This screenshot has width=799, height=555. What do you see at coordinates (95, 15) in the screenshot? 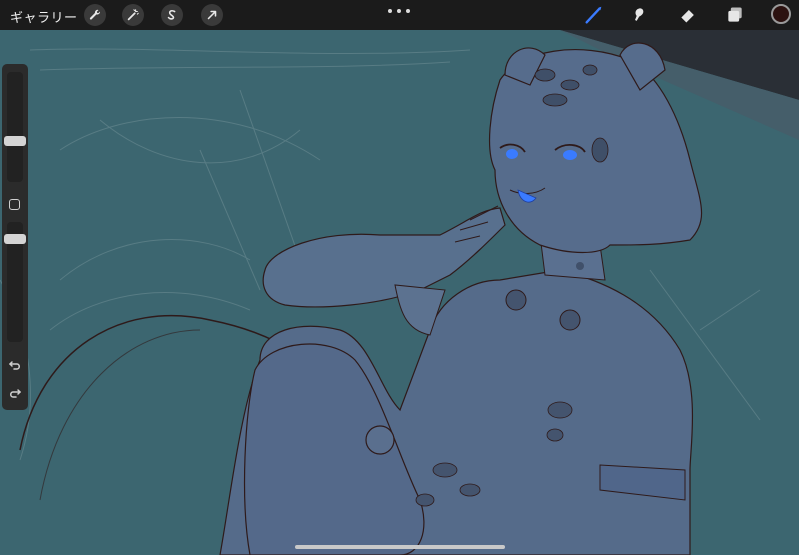
I see `wrench-icon` at bounding box center [95, 15].